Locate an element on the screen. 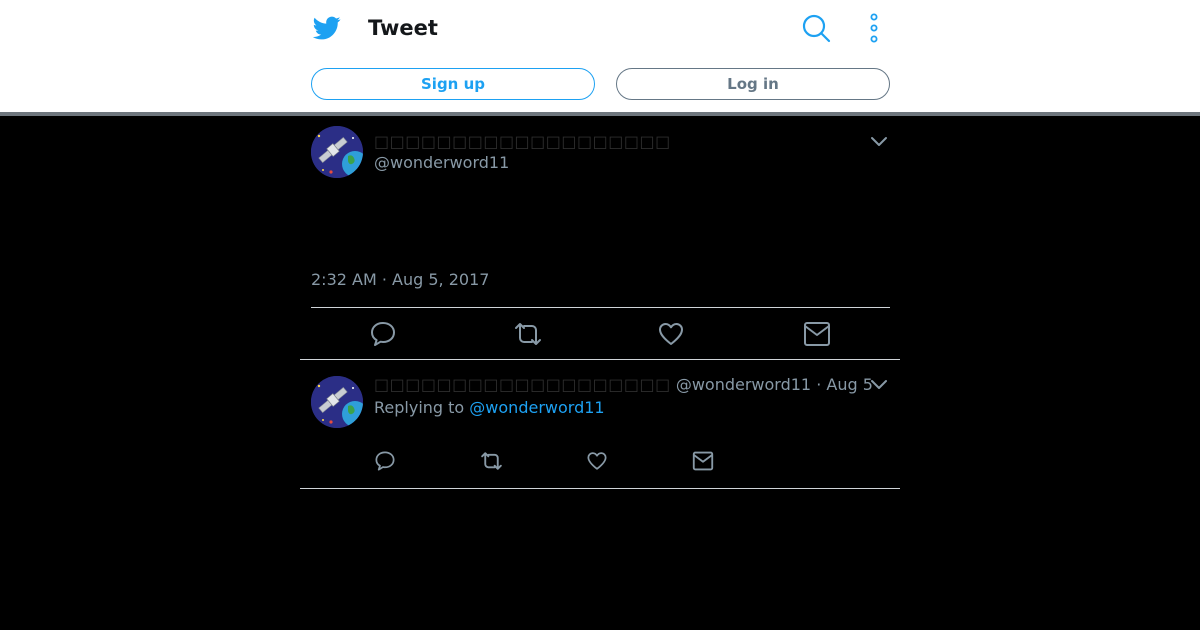 Image resolution: width=1200 pixels, height=630 pixels. reply-author-handle: @wonderword11 is located at coordinates (743, 384).